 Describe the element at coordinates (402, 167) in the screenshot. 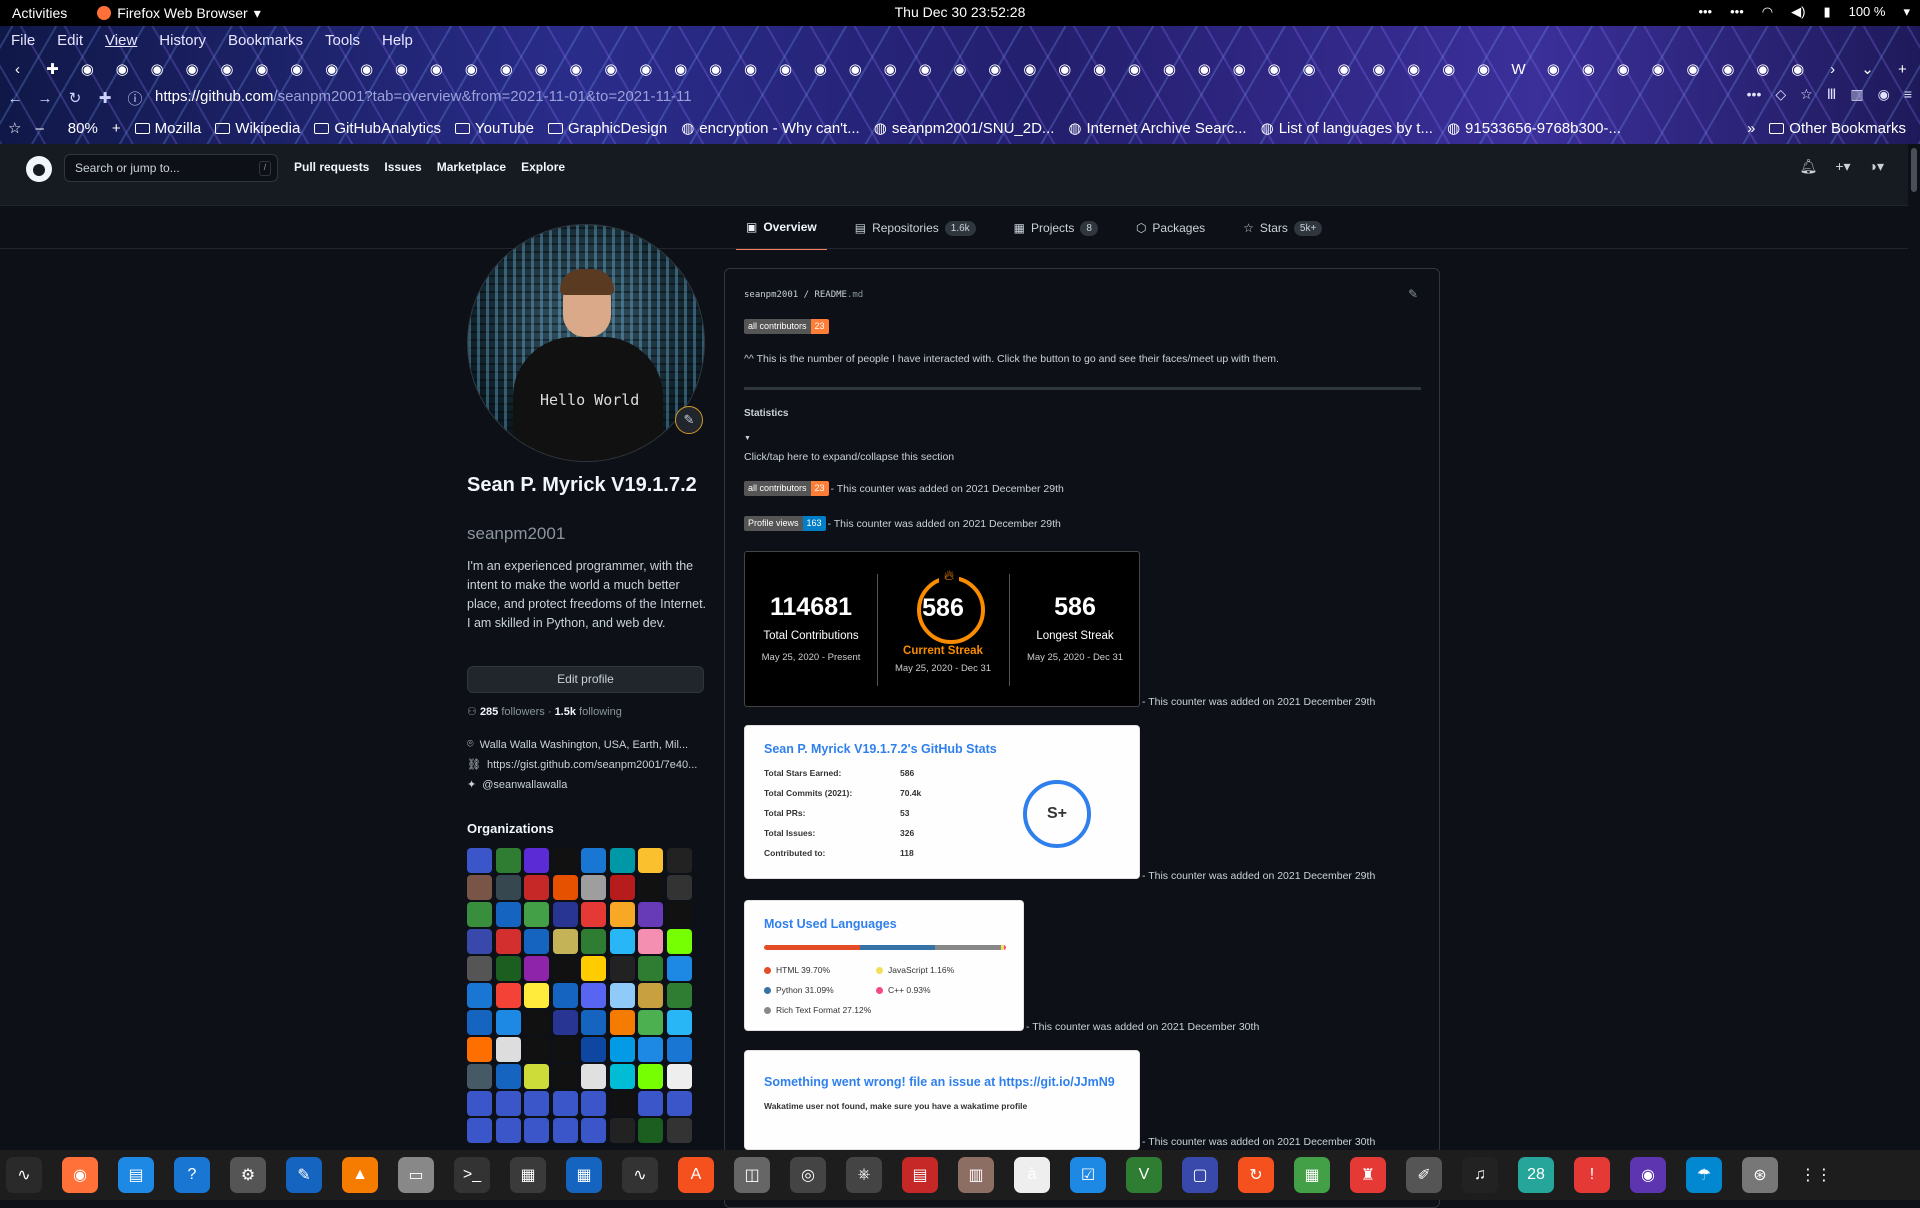

I see `nav-issues: Issues` at that location.